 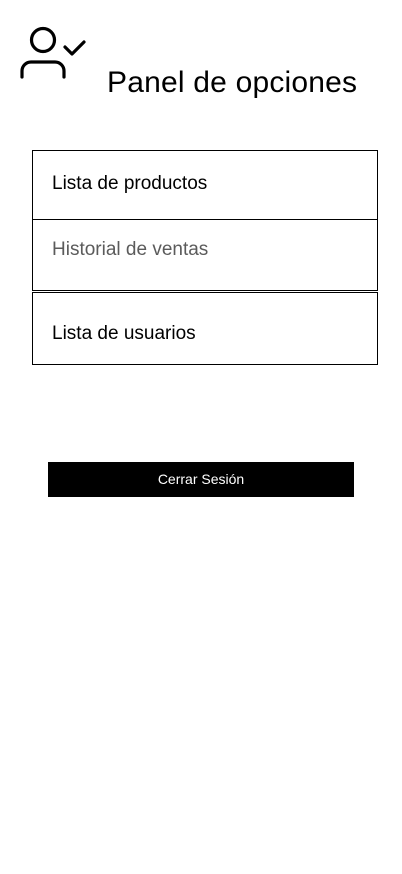 I want to click on menu-item-historial-ventas: Historial de ventas, so click(x=205, y=255).